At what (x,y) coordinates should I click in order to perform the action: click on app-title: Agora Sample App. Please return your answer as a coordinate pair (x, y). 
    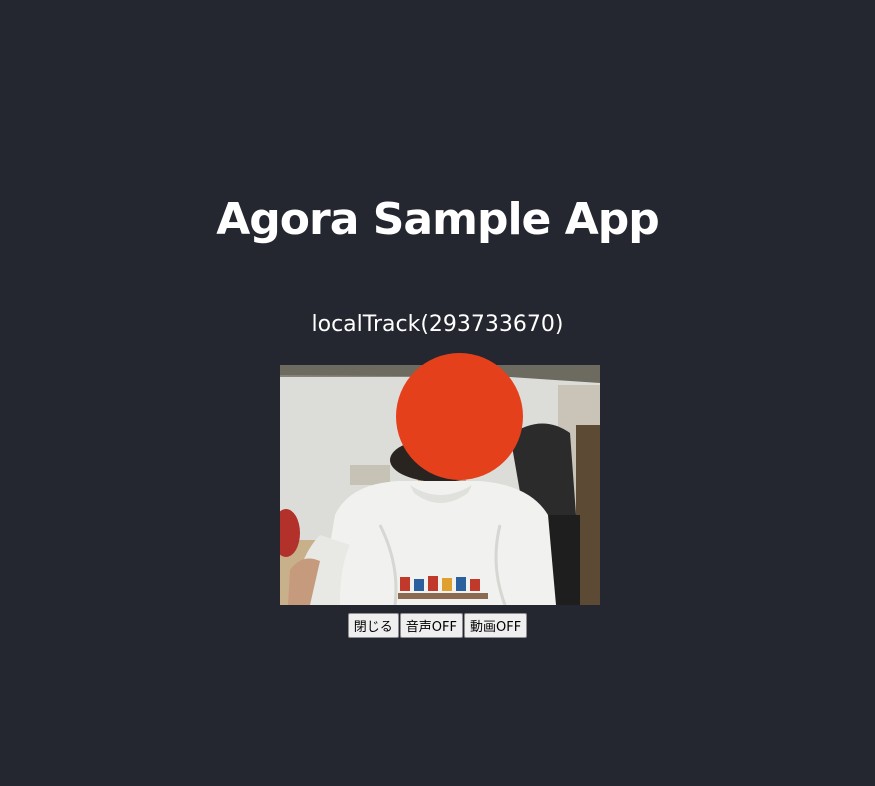
    Looking at the image, I should click on (438, 219).